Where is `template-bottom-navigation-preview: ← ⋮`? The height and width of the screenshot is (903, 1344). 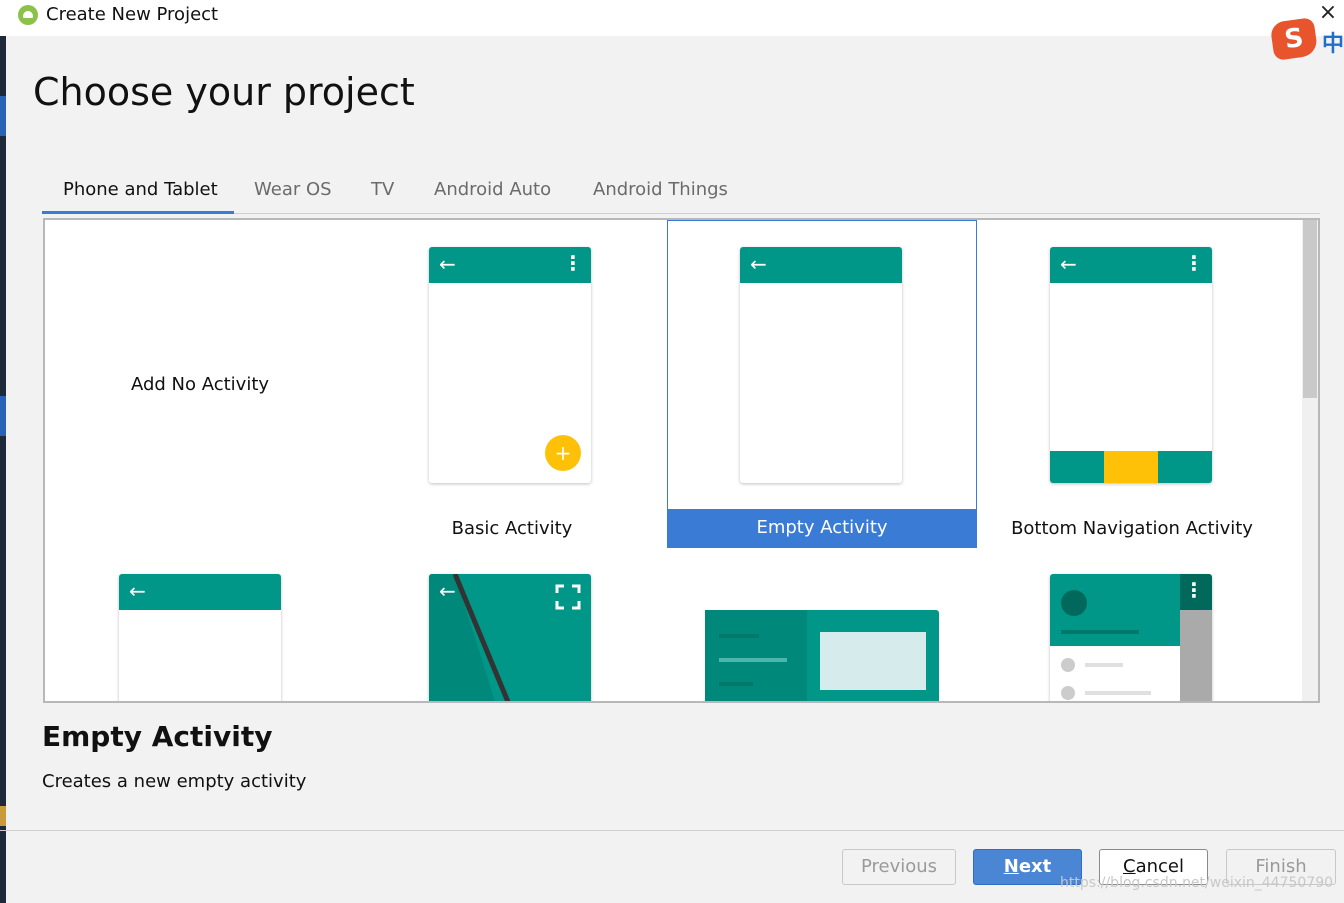
template-bottom-navigation-preview: ← ⋮ is located at coordinates (1131, 365).